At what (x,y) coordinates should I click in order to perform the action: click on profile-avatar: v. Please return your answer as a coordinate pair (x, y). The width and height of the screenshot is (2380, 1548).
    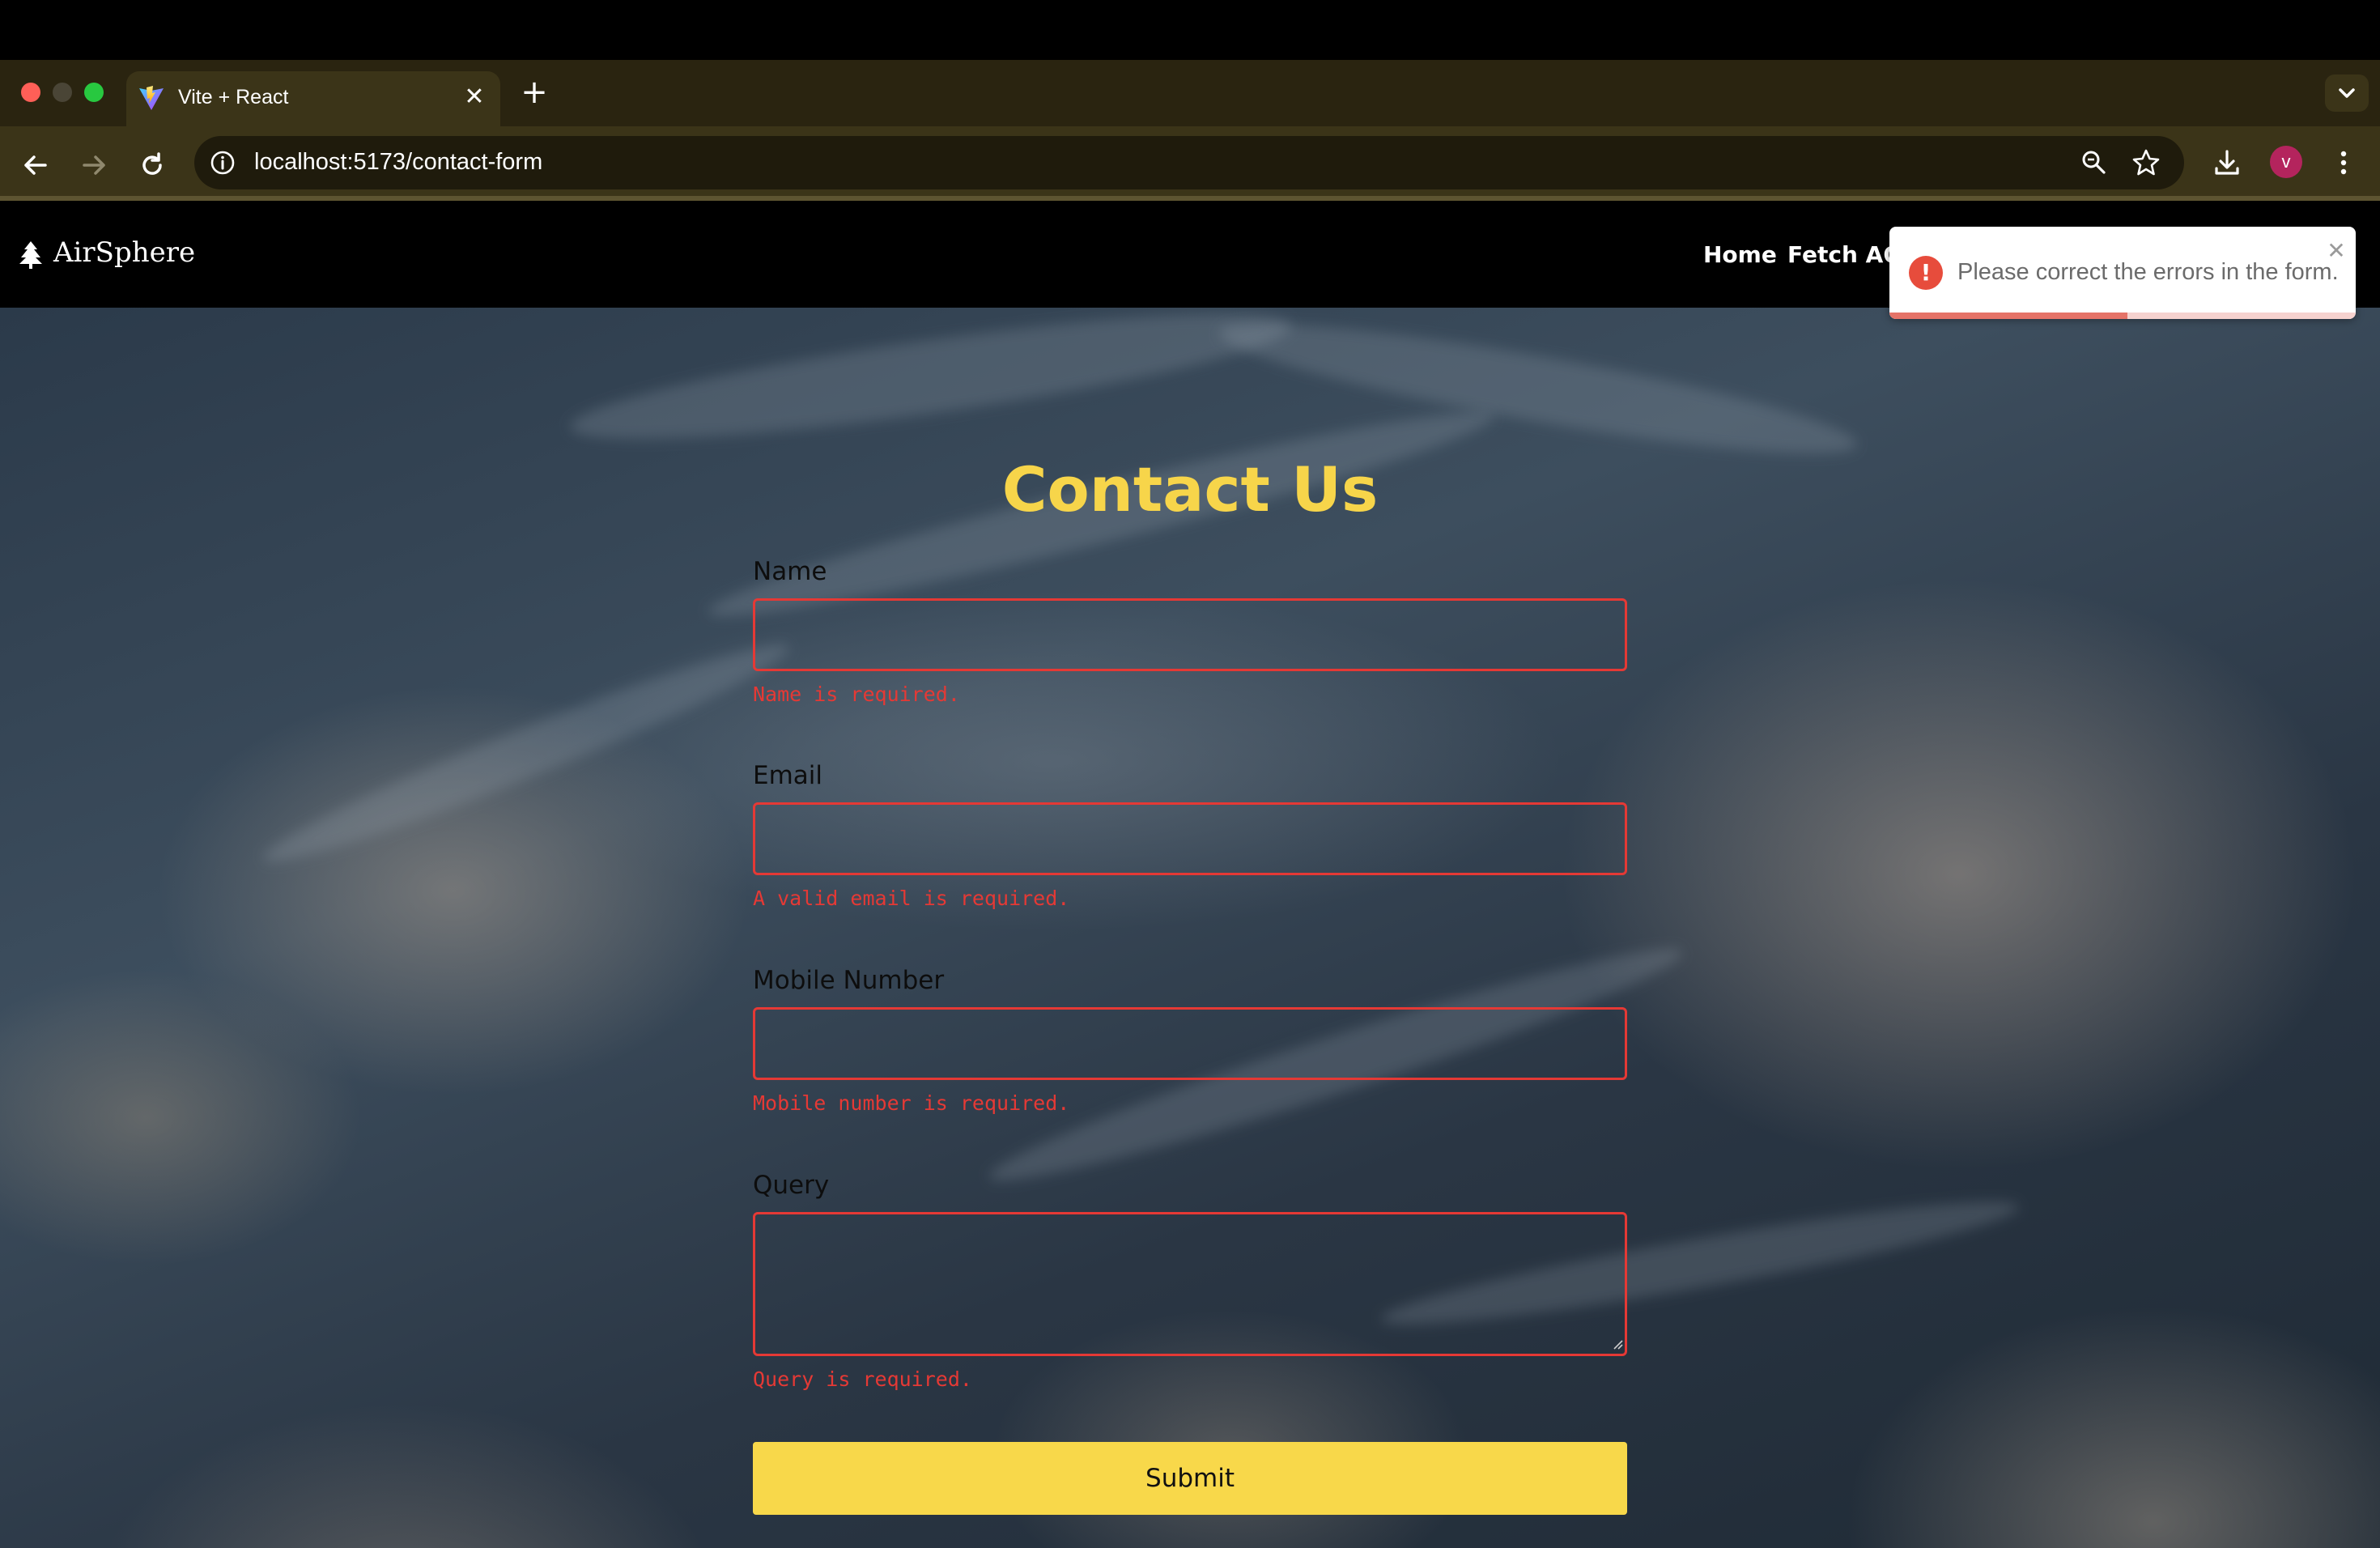
    Looking at the image, I should click on (2286, 162).